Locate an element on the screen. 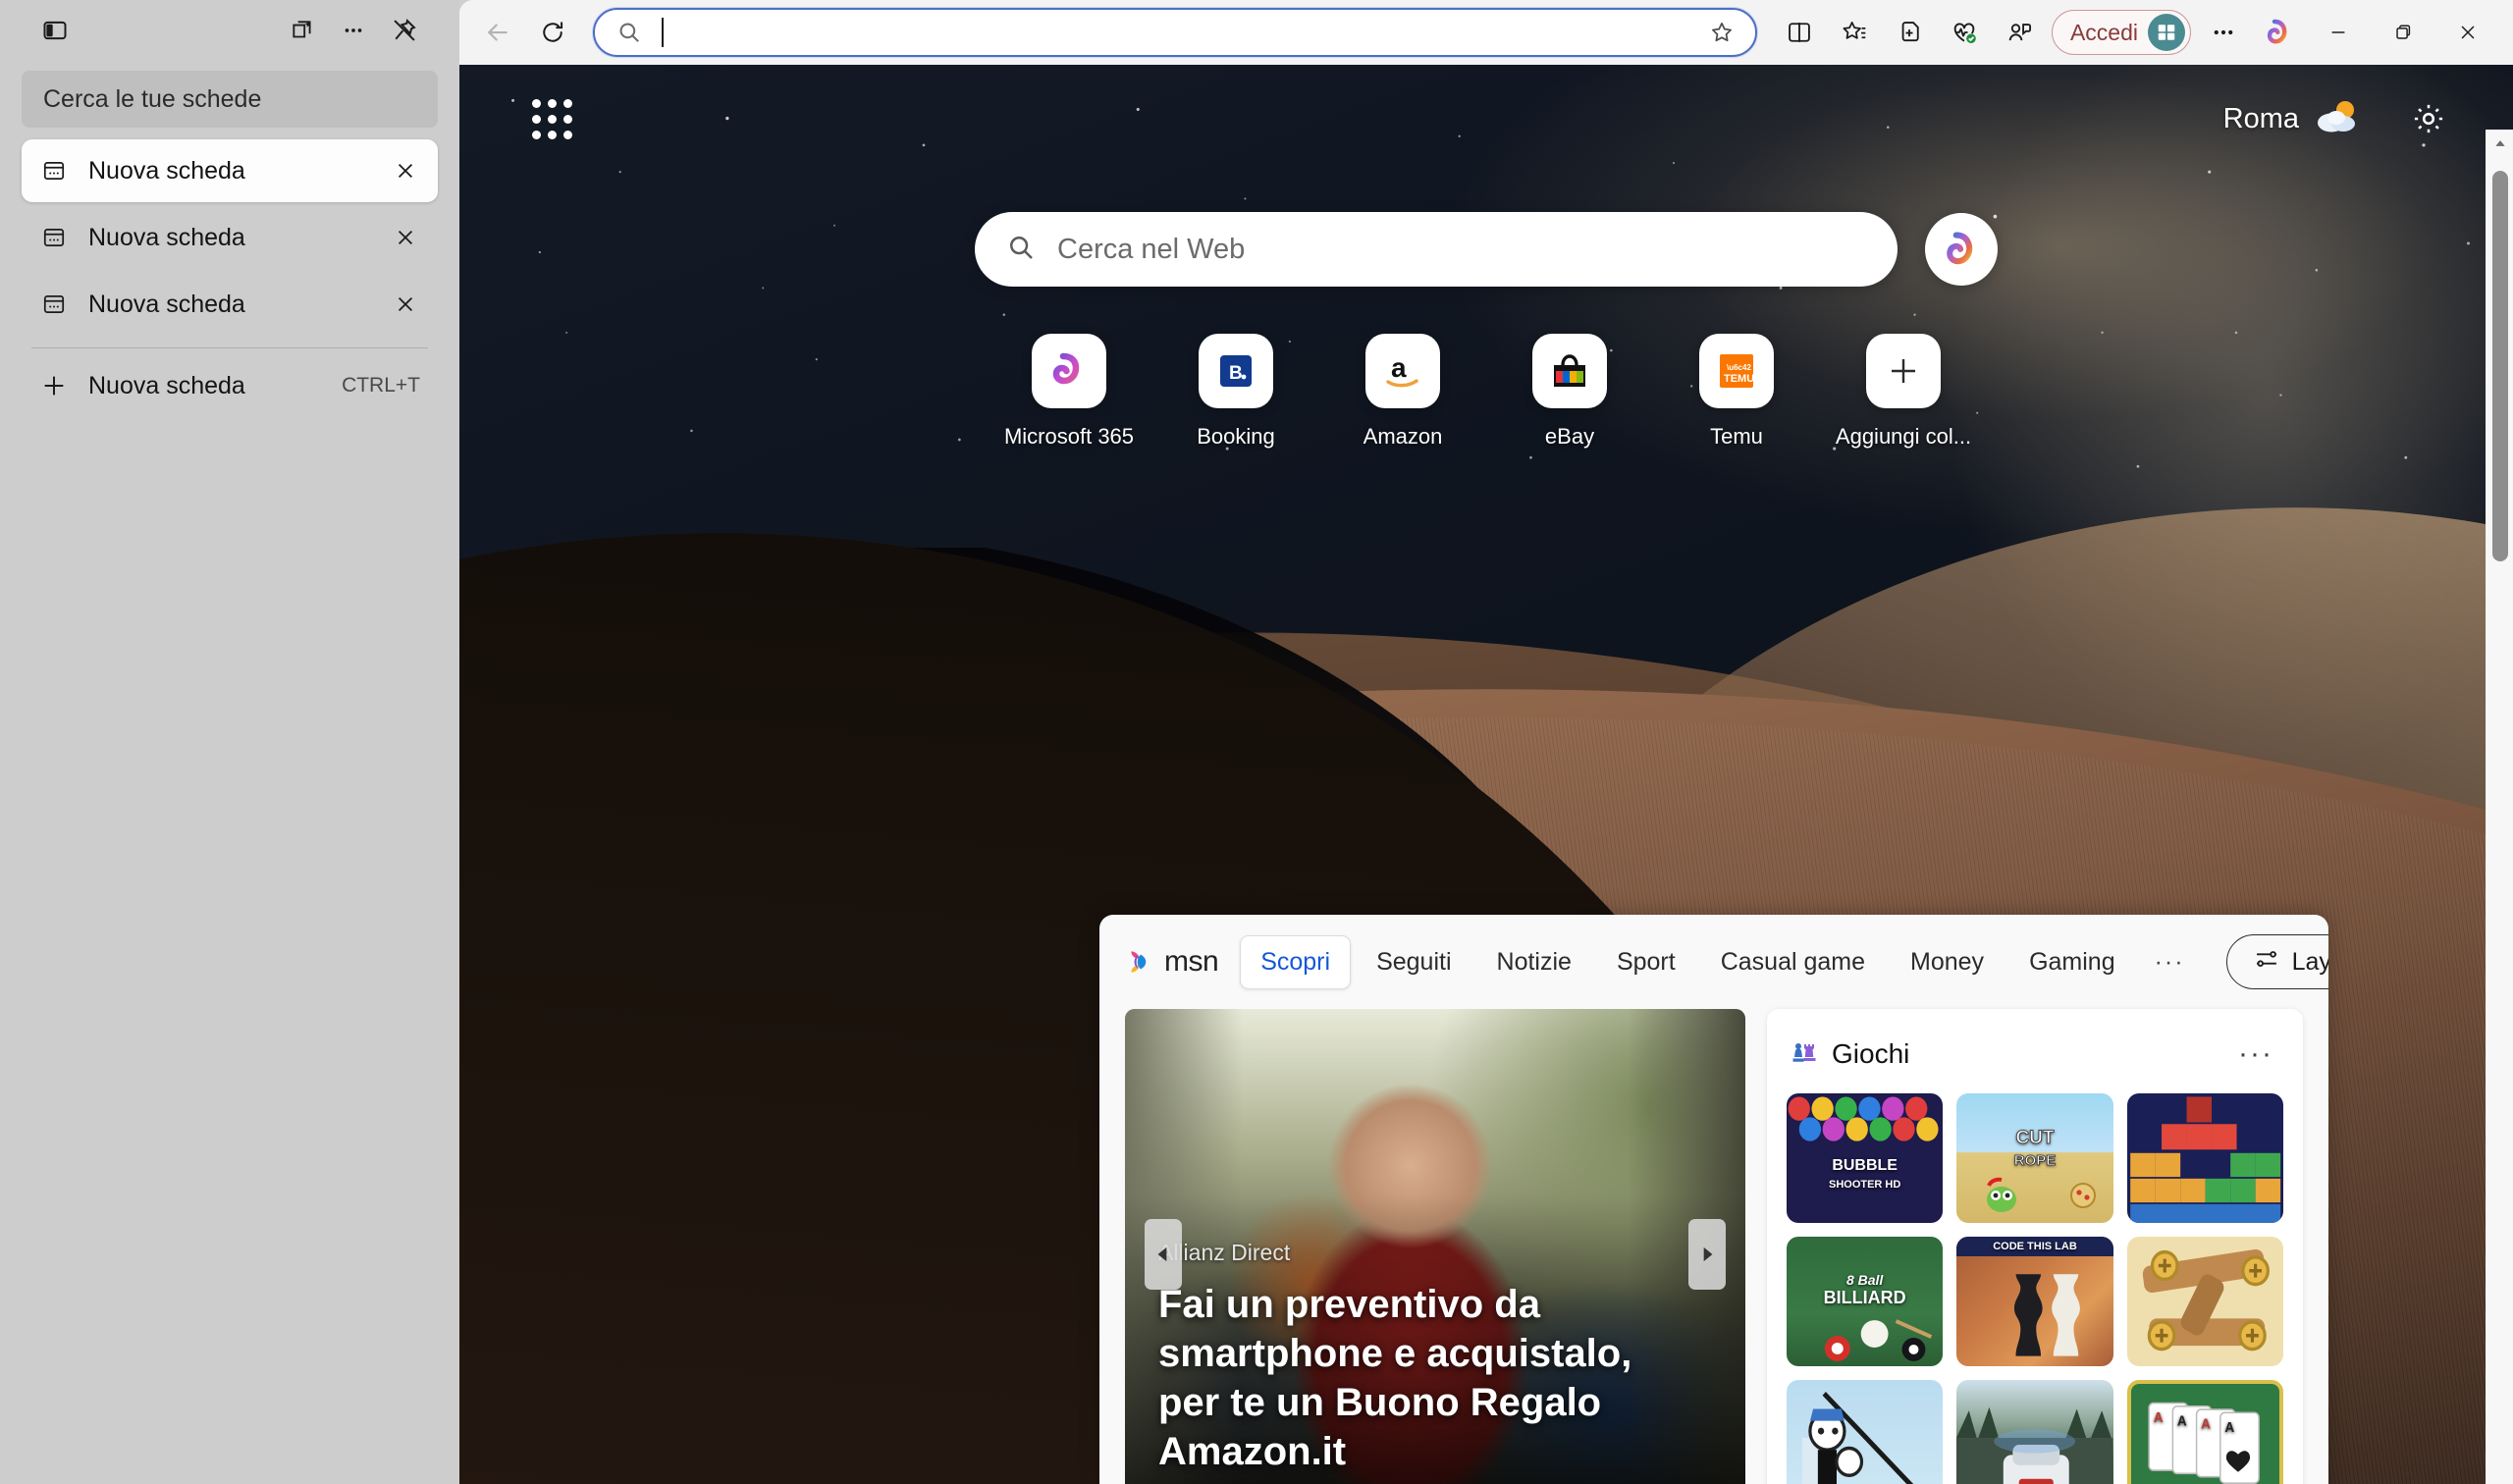  game-tile-car-racing is located at coordinates (2034, 1432).